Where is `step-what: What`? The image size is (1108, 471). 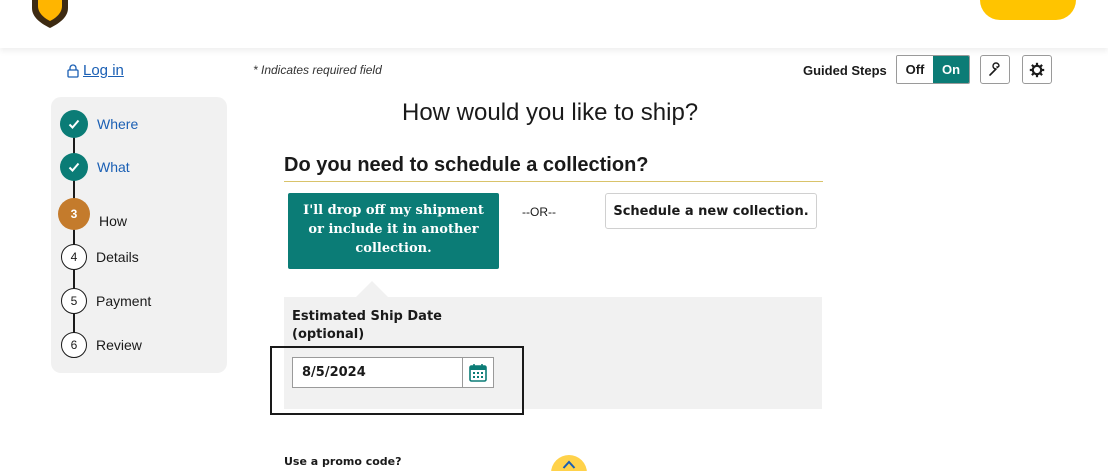 step-what: What is located at coordinates (95, 167).